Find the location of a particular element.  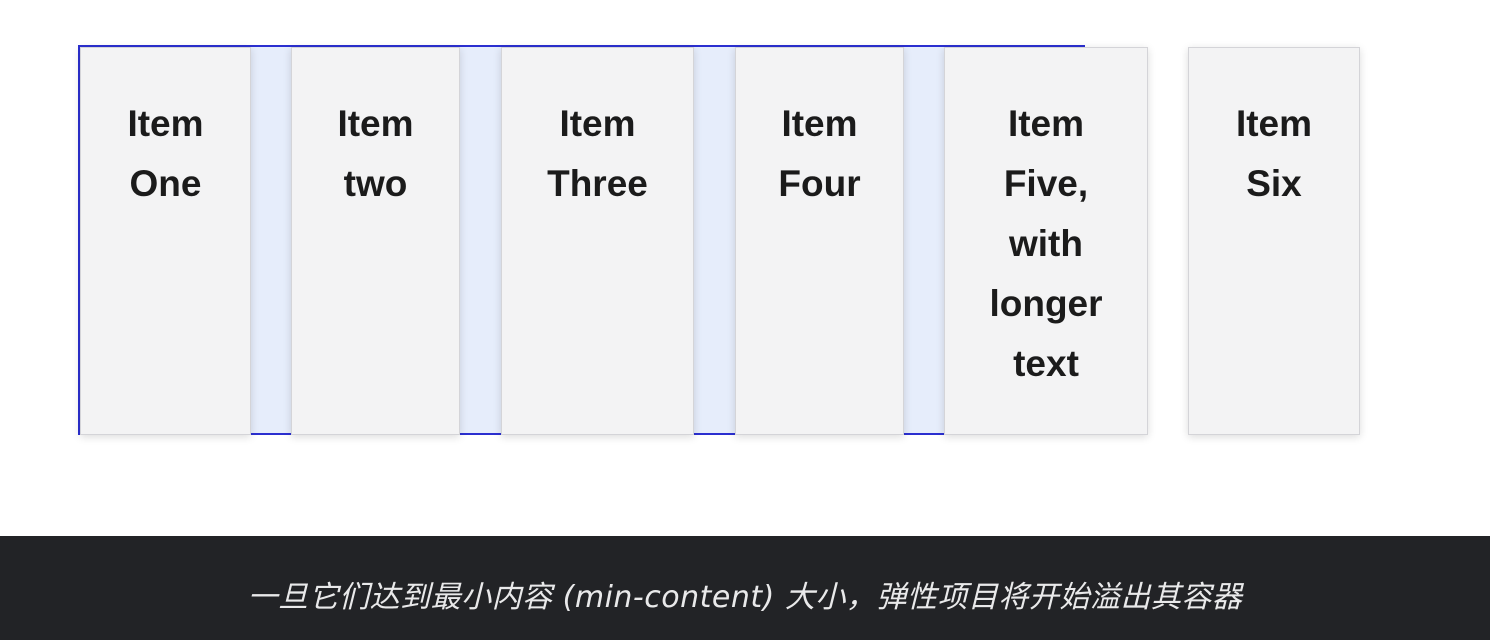

flex-item-label: Item Six is located at coordinates (1274, 153).